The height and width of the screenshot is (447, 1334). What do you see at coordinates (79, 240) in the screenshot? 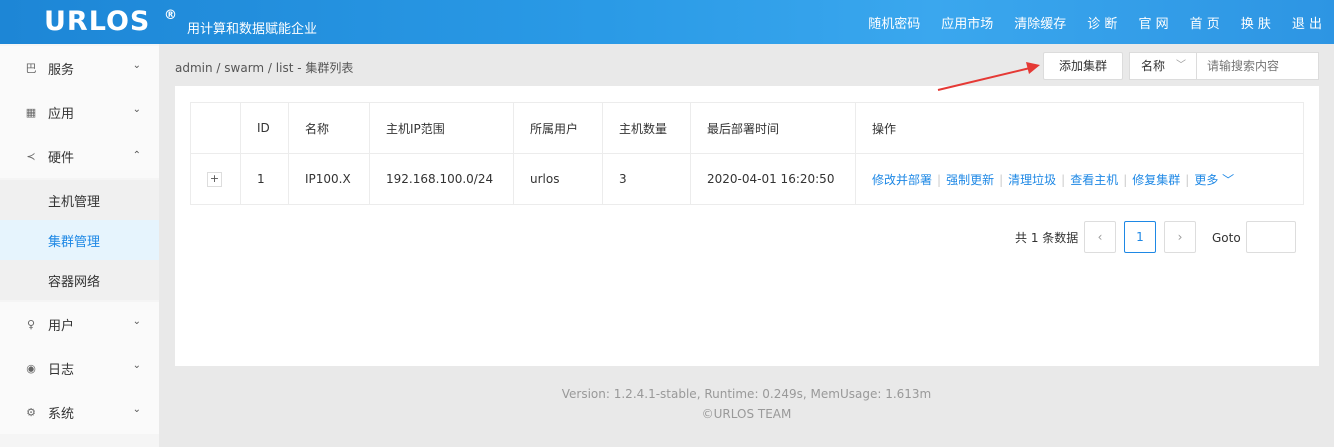
I see `sidebar-subitem-cluster-management: 集群管理` at bounding box center [79, 240].